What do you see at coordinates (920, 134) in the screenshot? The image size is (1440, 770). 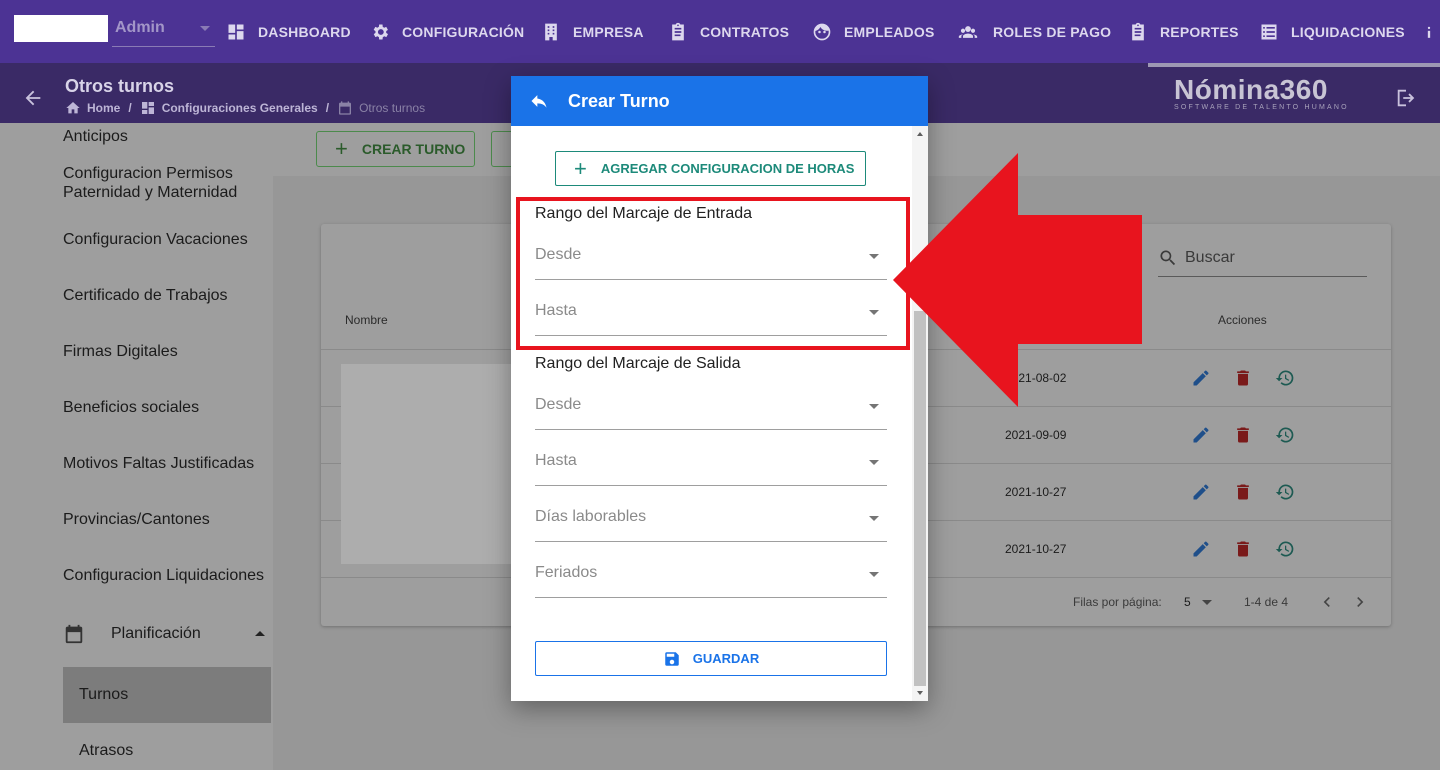 I see `scroll-up-arrow-icon` at bounding box center [920, 134].